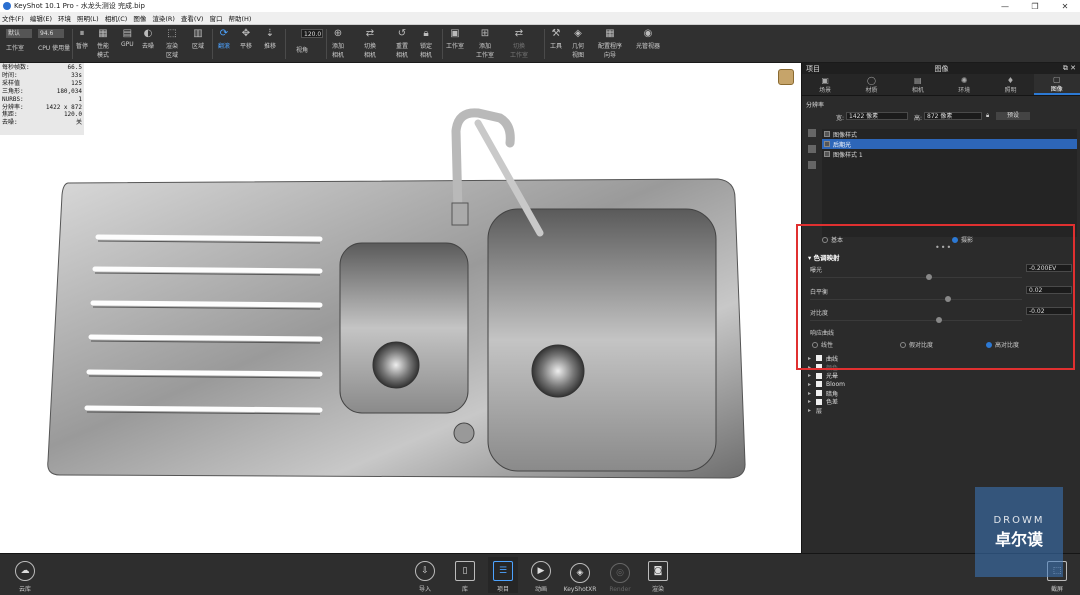 The image size is (1080, 595). What do you see at coordinates (1019, 532) in the screenshot?
I see `watermark-logo: DROWM 卓尔谟` at bounding box center [1019, 532].